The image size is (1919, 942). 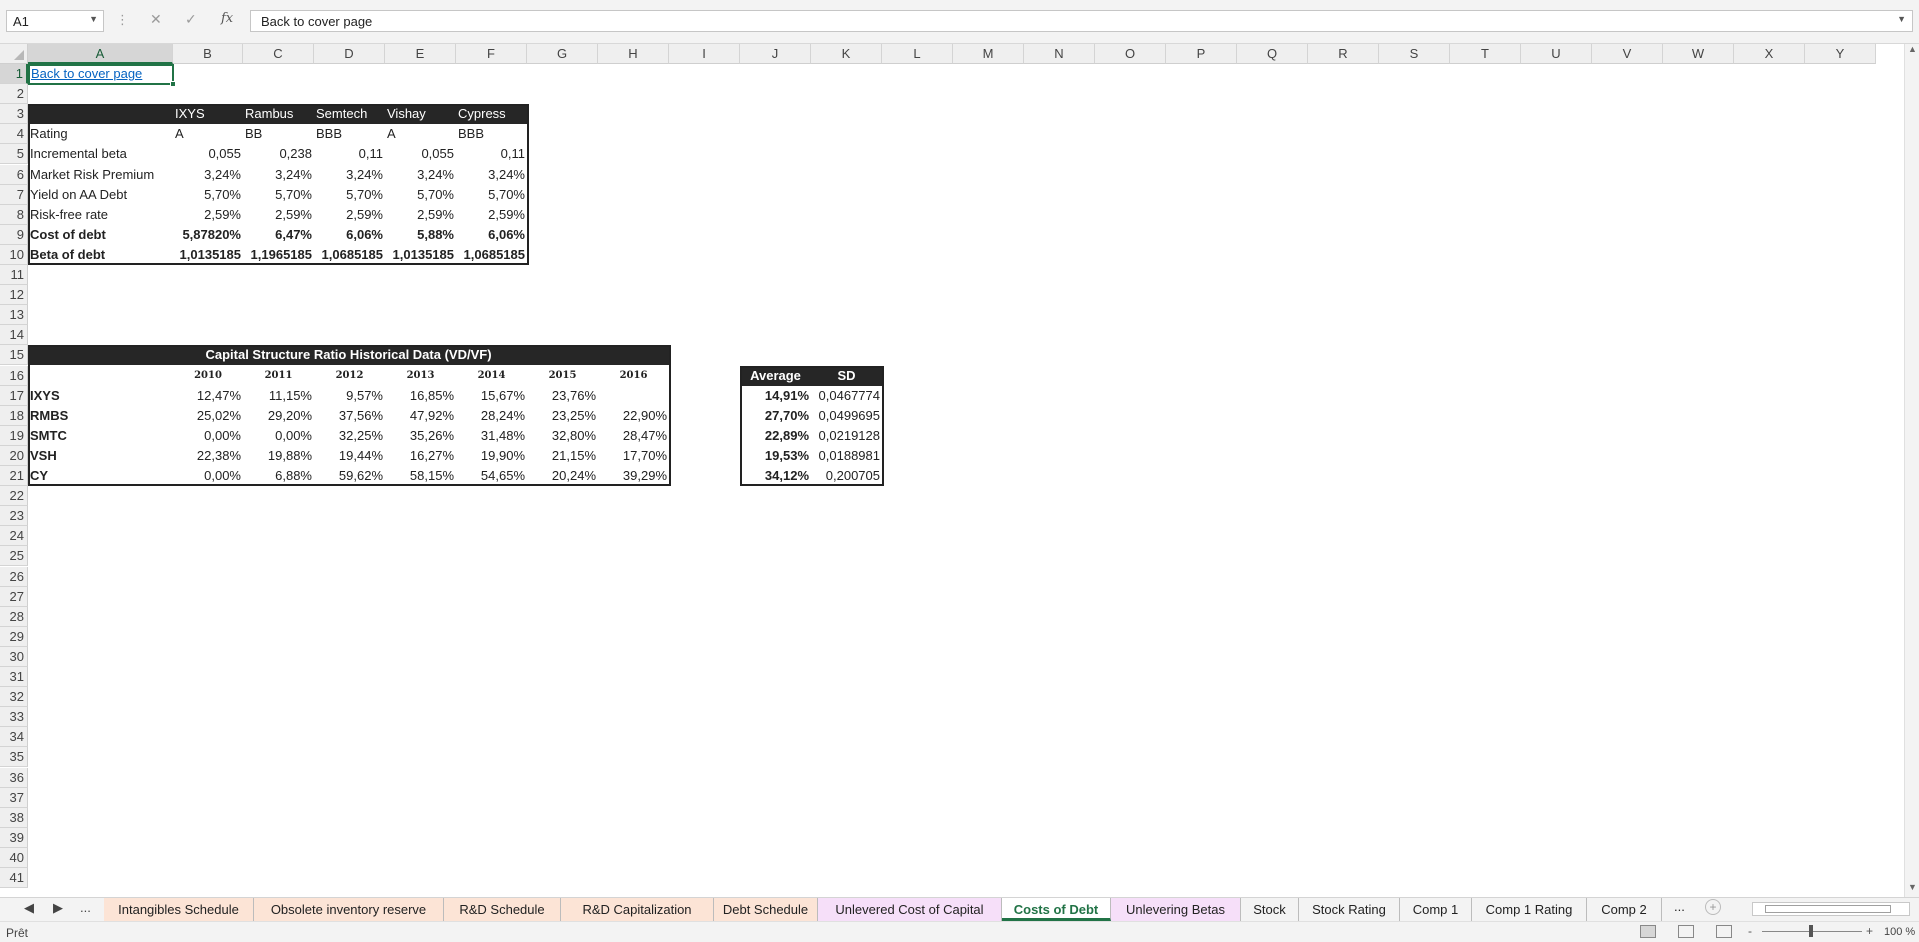 What do you see at coordinates (1529, 909) in the screenshot?
I see `sheet-tab: Comp 1 Rating` at bounding box center [1529, 909].